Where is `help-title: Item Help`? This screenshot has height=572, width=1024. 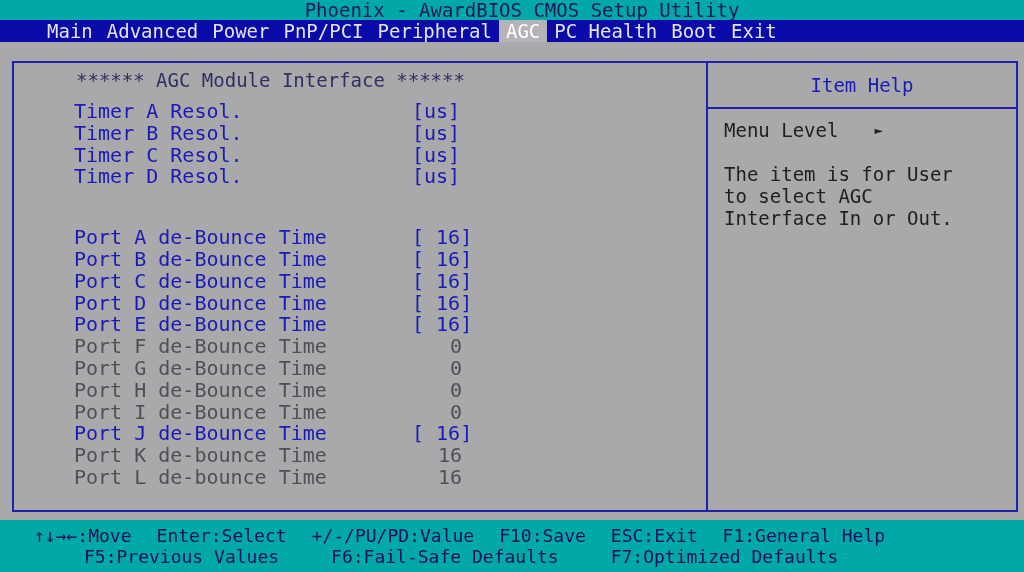 help-title: Item Help is located at coordinates (862, 85).